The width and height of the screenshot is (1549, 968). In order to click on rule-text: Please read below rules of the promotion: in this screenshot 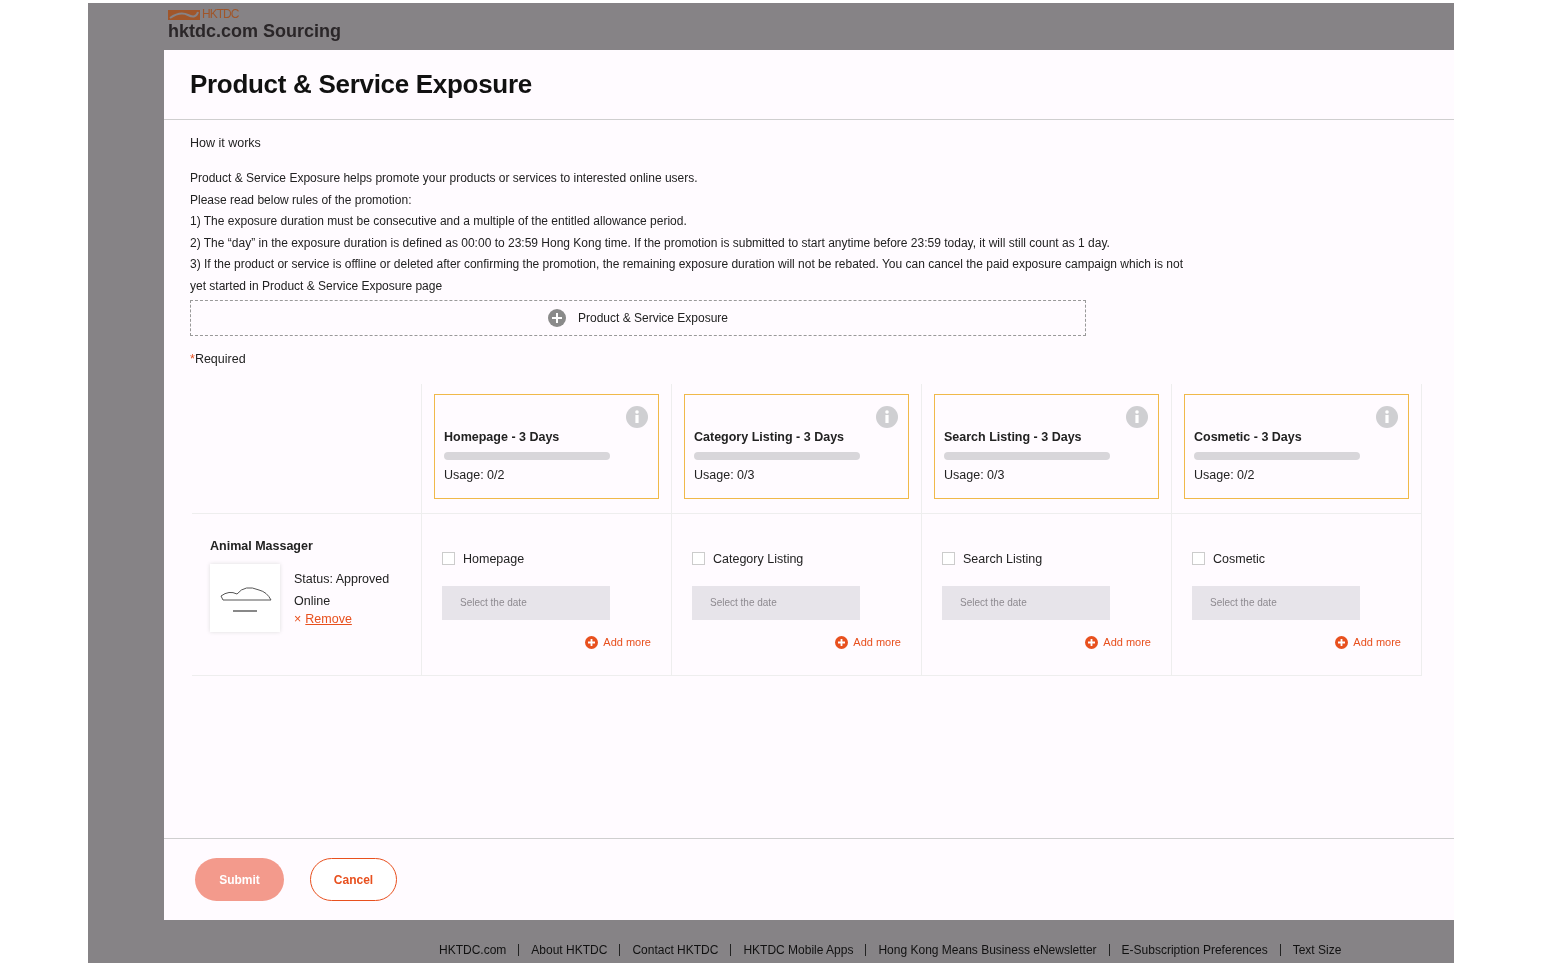, I will do `click(301, 200)`.